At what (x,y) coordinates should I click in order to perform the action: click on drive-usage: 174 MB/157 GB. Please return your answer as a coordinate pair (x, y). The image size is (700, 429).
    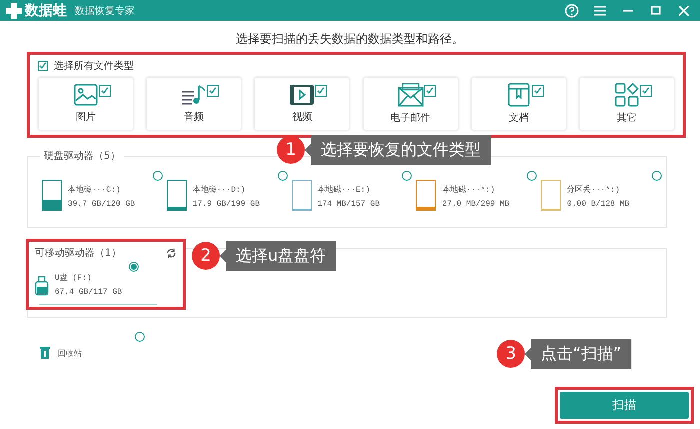
    Looking at the image, I should click on (349, 204).